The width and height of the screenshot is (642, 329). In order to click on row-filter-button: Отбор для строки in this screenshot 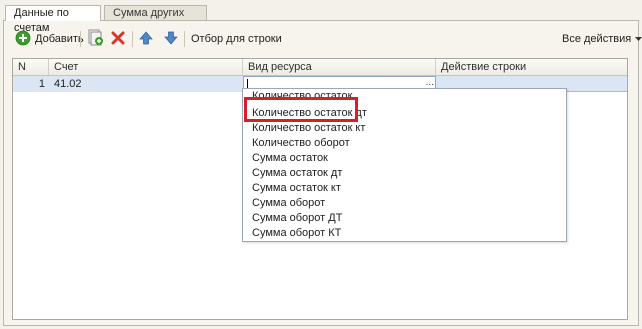, I will do `click(236, 39)`.